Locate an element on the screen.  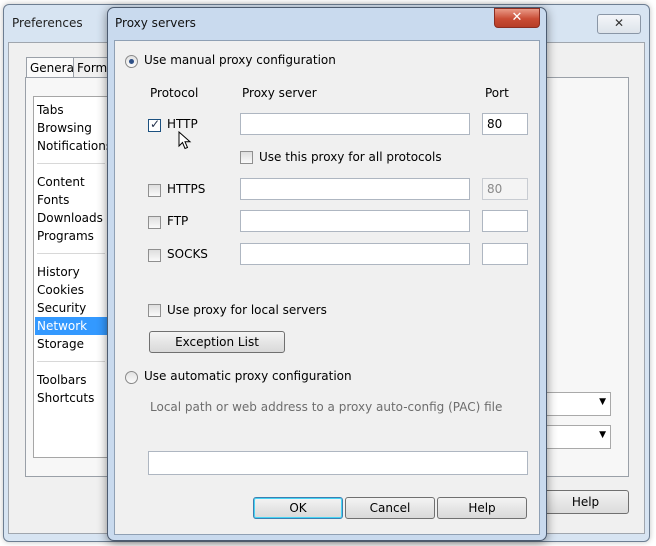
category-item-security: Security is located at coordinates (61, 308).